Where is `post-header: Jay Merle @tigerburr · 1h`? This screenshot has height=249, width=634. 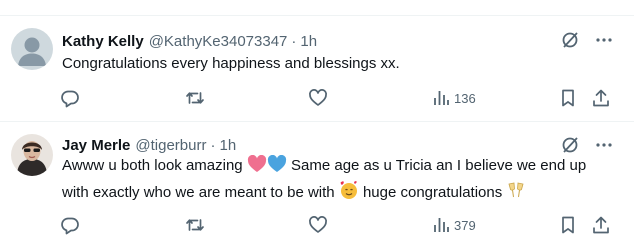
post-header: Jay Merle @tigerburr · 1h is located at coordinates (149, 145).